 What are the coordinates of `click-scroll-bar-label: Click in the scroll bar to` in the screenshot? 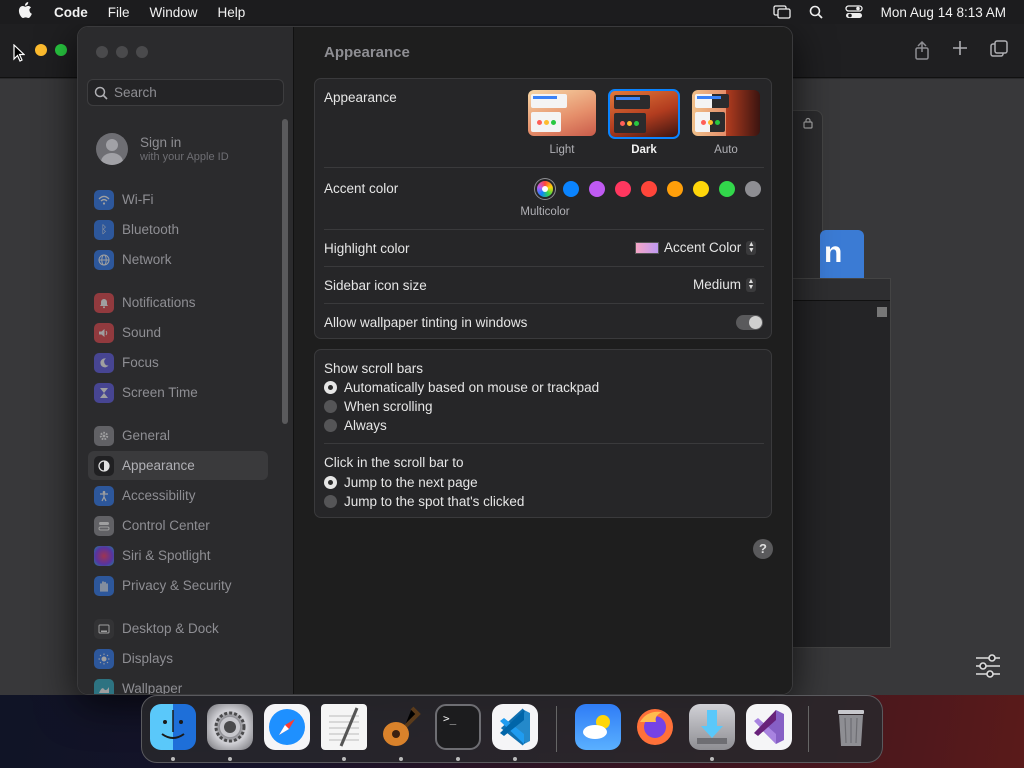 It's located at (394, 462).